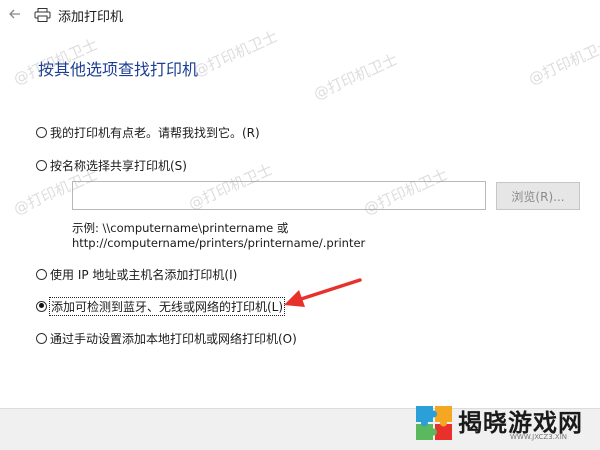 The height and width of the screenshot is (450, 600). Describe the element at coordinates (155, 132) in the screenshot. I see `option-label: 我的打印机有点老。请帮我找到它。(R)` at that location.